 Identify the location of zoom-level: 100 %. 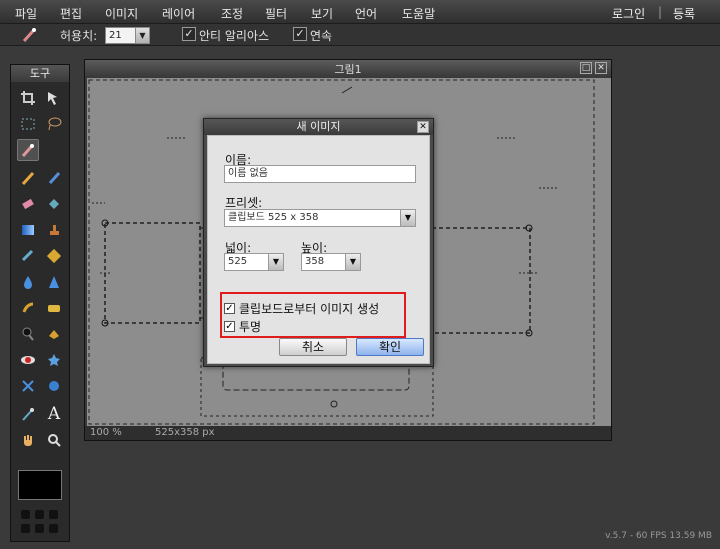
(106, 432).